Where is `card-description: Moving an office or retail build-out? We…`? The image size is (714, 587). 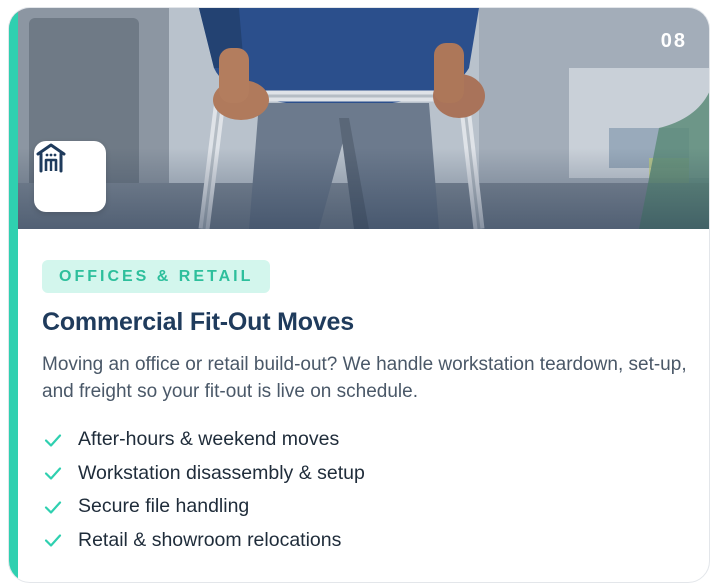 card-description: Moving an office or retail build-out? We… is located at coordinates (364, 378).